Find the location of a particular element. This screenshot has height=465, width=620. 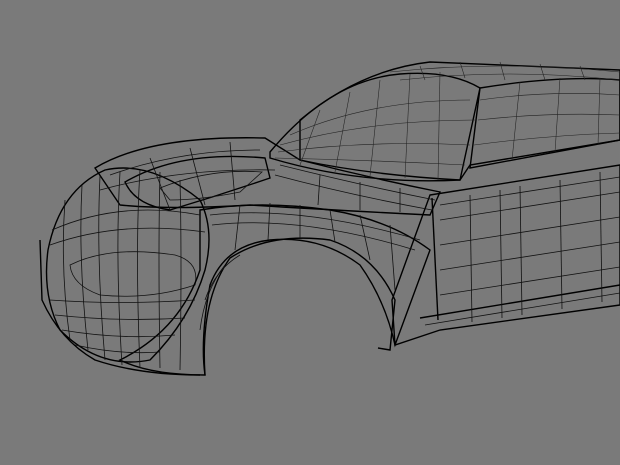

nose-wire-vertical is located at coordinates (122, 270).